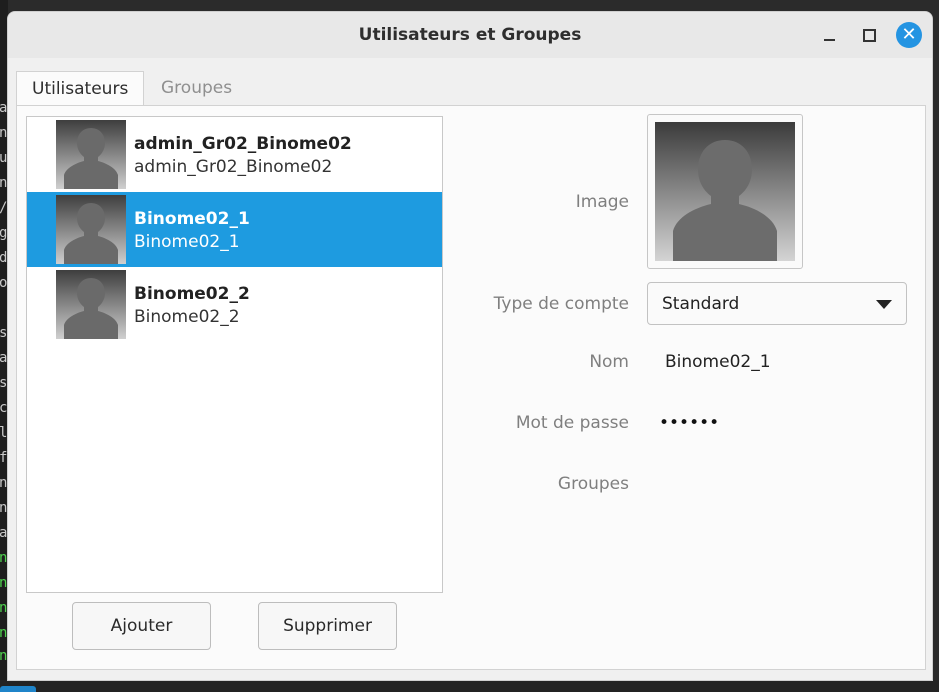 This screenshot has height=692, width=939. Describe the element at coordinates (593, 484) in the screenshot. I see `groups-label: Groupes` at that location.